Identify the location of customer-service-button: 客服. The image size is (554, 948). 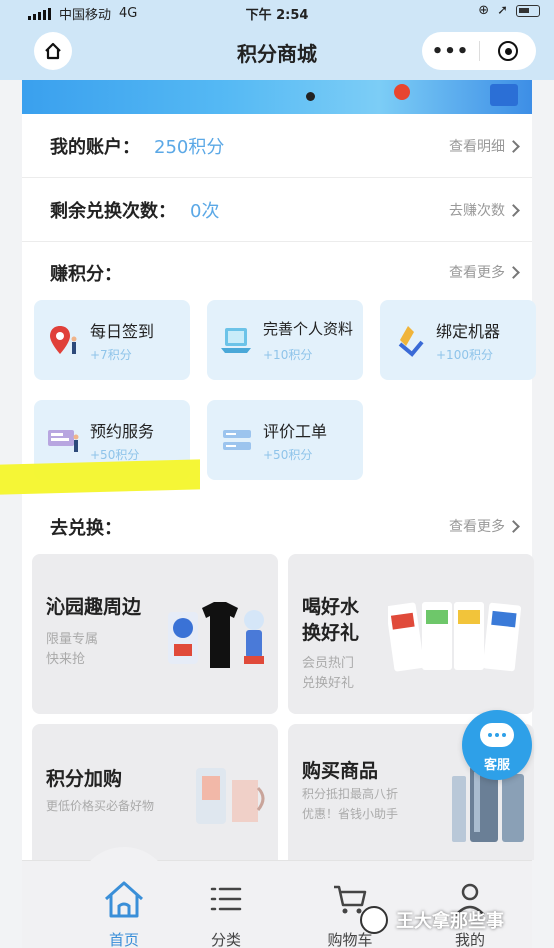
(497, 745).